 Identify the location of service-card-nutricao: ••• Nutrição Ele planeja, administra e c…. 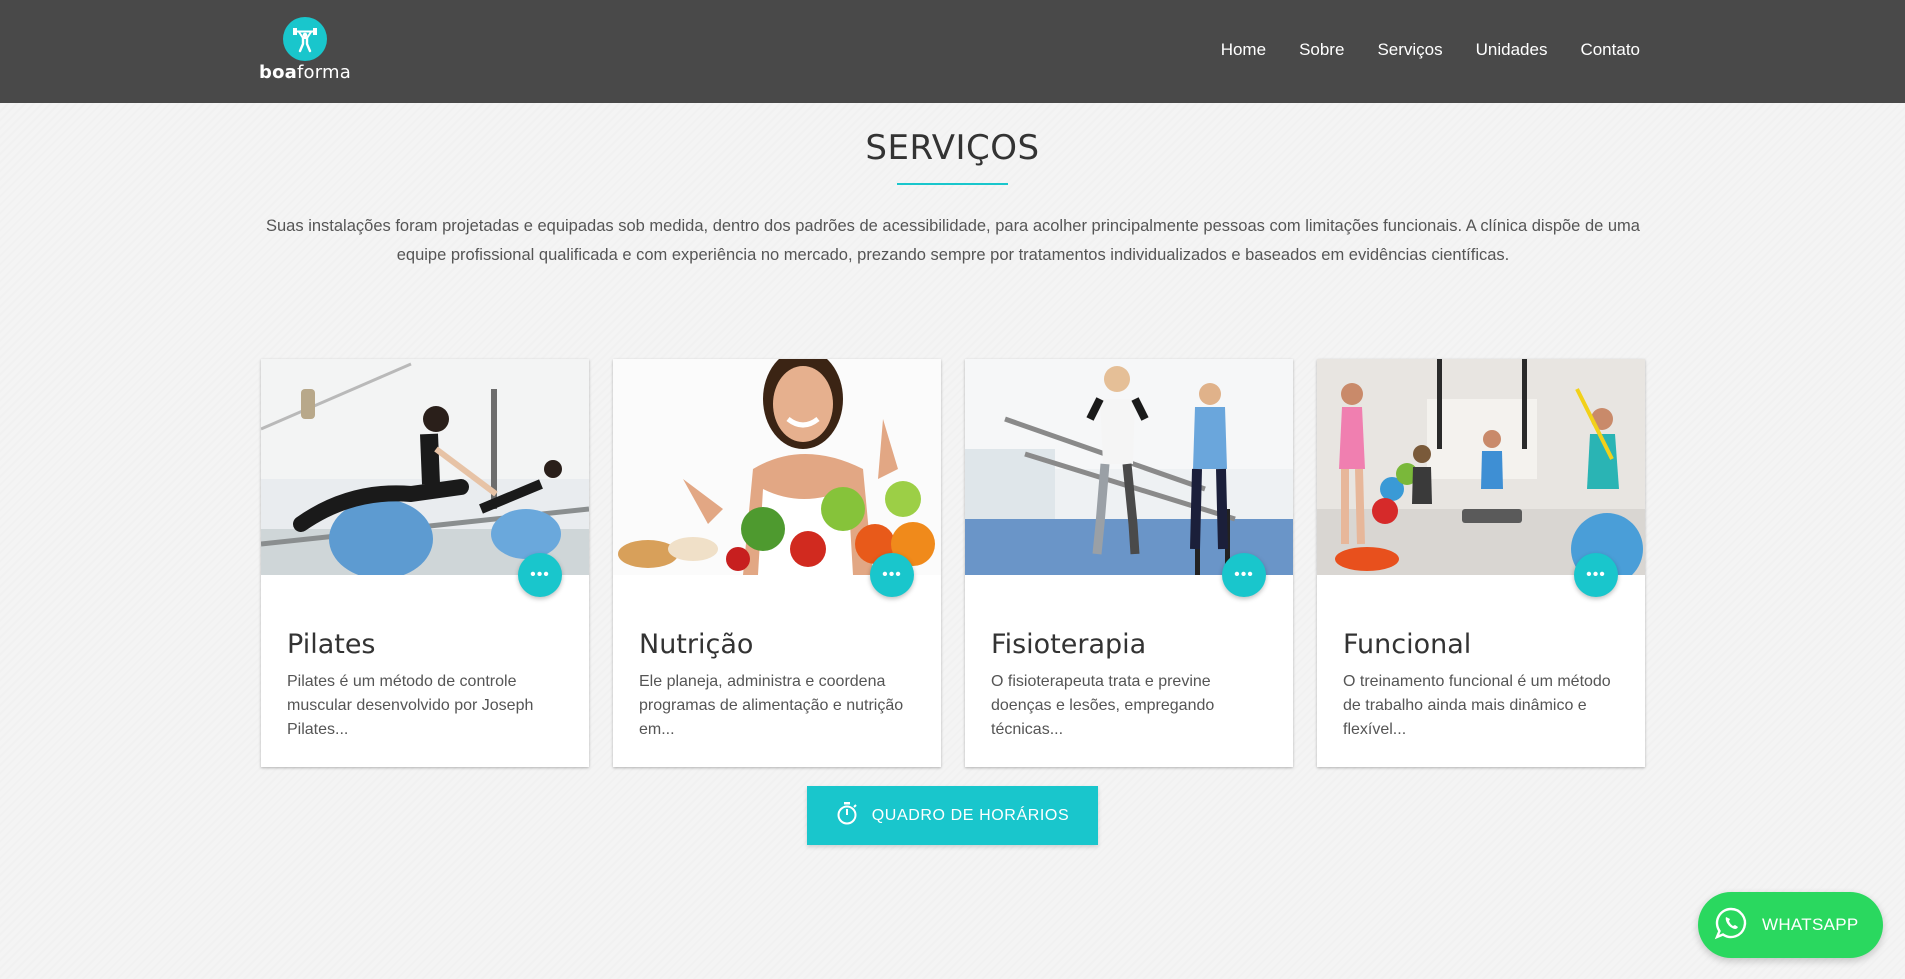
(777, 563).